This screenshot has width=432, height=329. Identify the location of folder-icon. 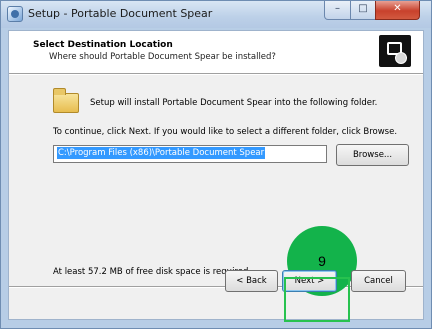
(66, 100).